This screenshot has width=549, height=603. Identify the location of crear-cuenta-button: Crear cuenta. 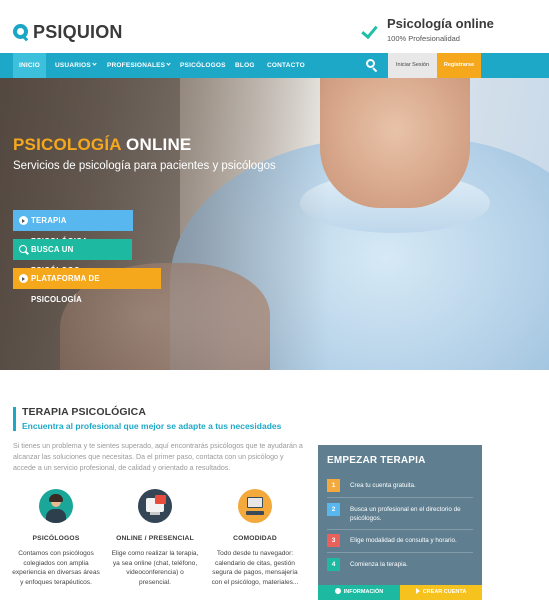
(441, 592).